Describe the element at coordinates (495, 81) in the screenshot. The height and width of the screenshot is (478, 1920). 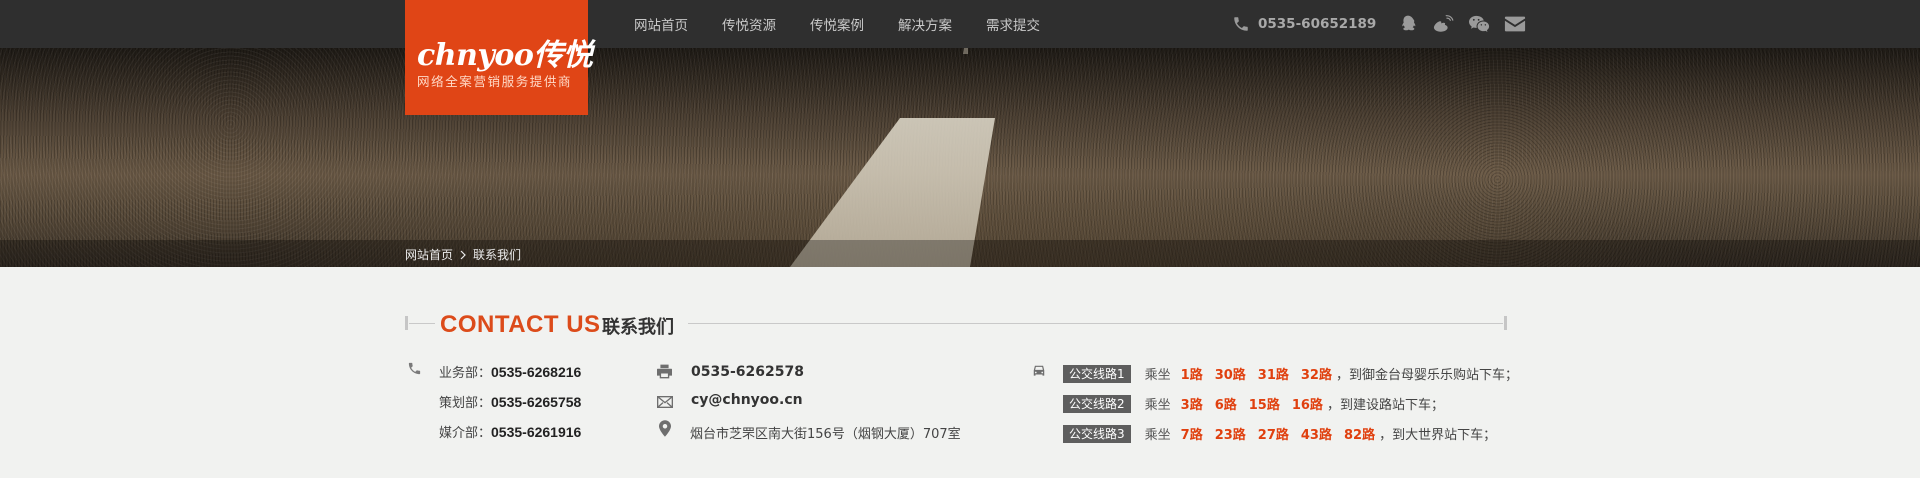
I see `logo-slogan: 网络全案营销服务提供商` at that location.